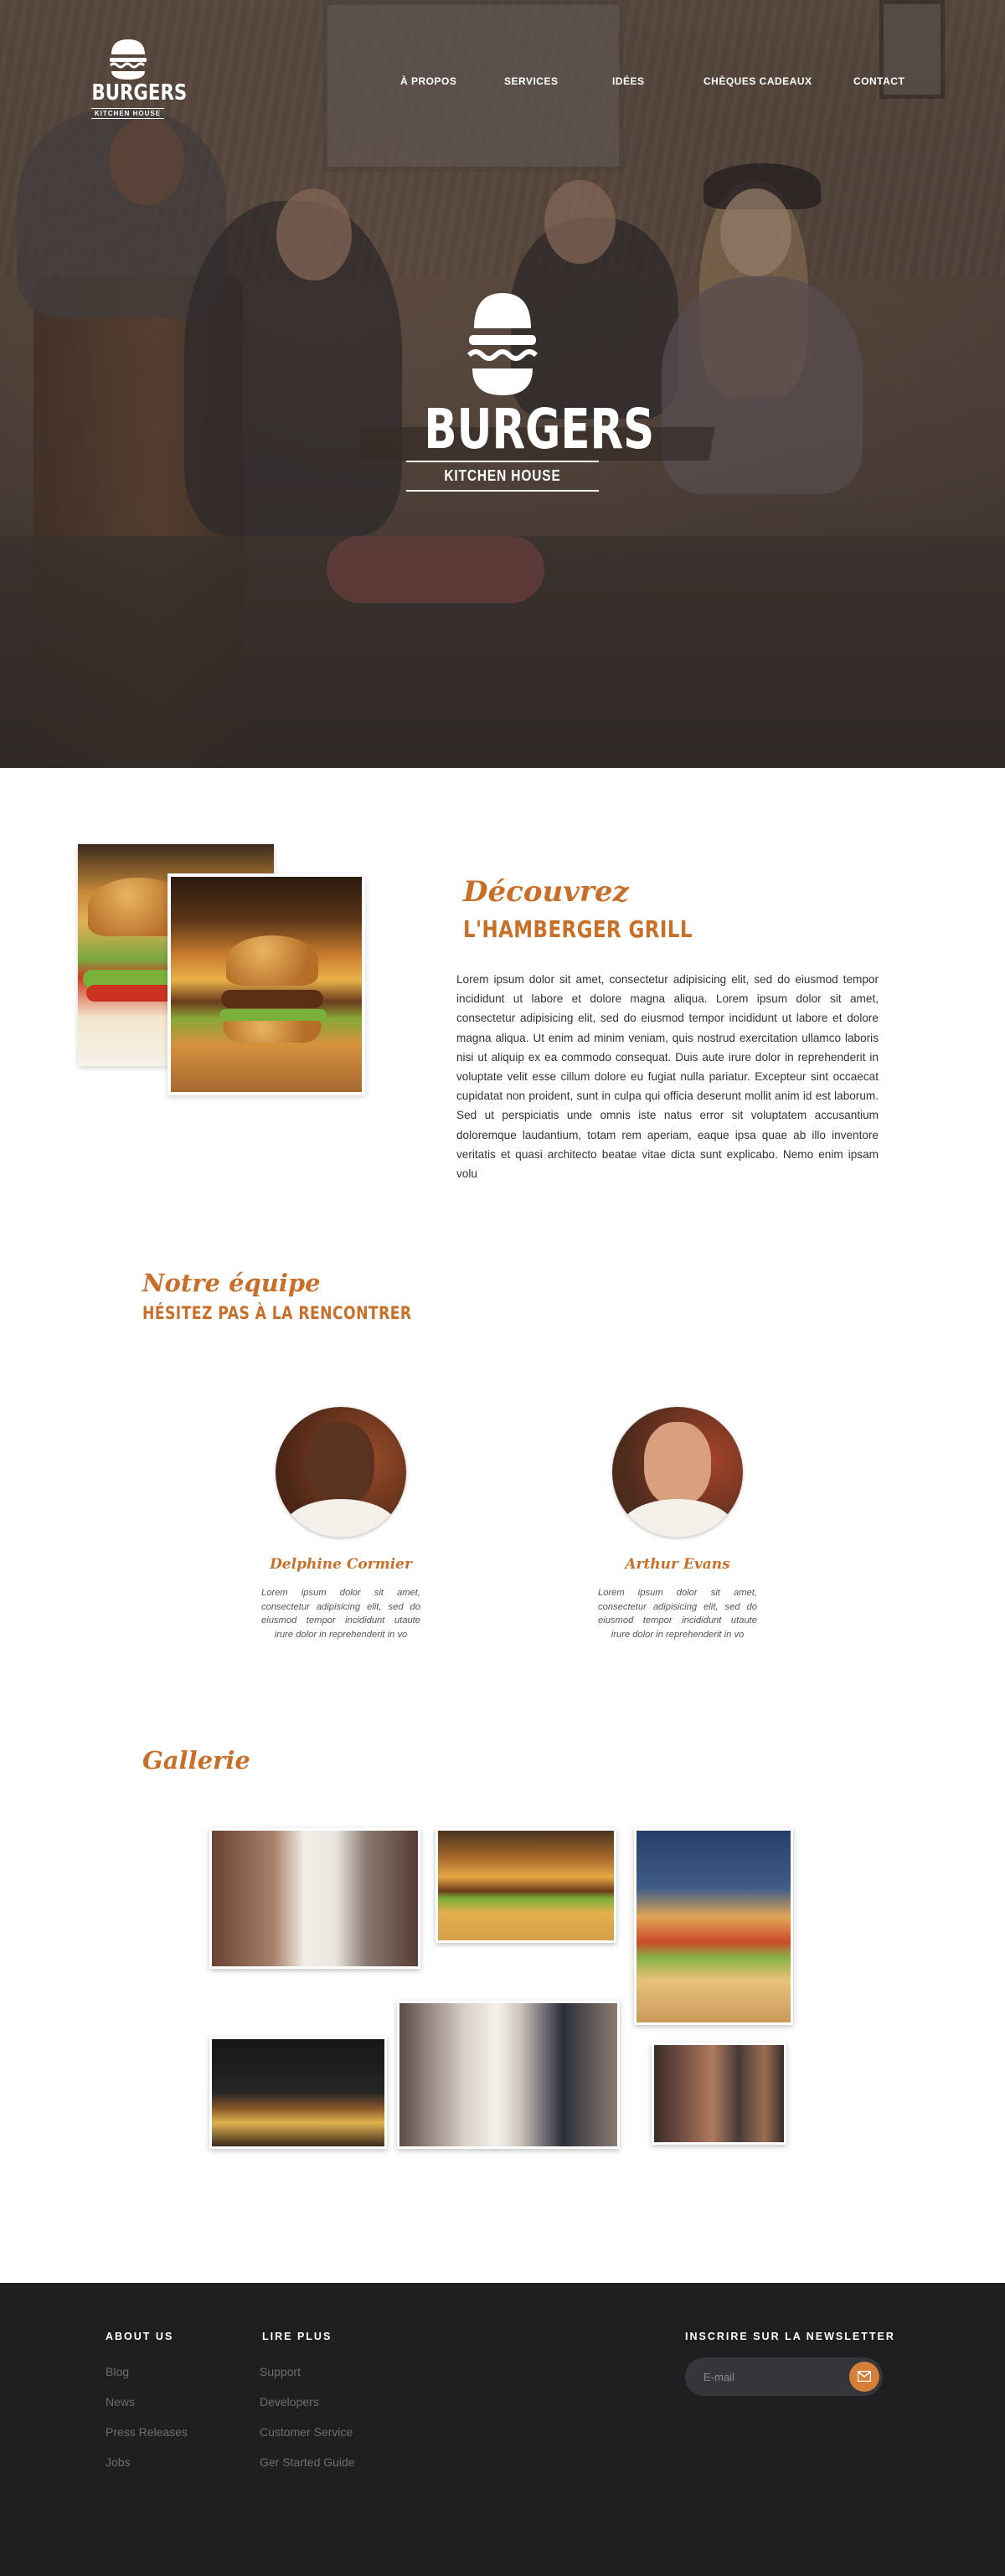  What do you see at coordinates (147, 2378) in the screenshot?
I see `footer-link-blog: Blog` at bounding box center [147, 2378].